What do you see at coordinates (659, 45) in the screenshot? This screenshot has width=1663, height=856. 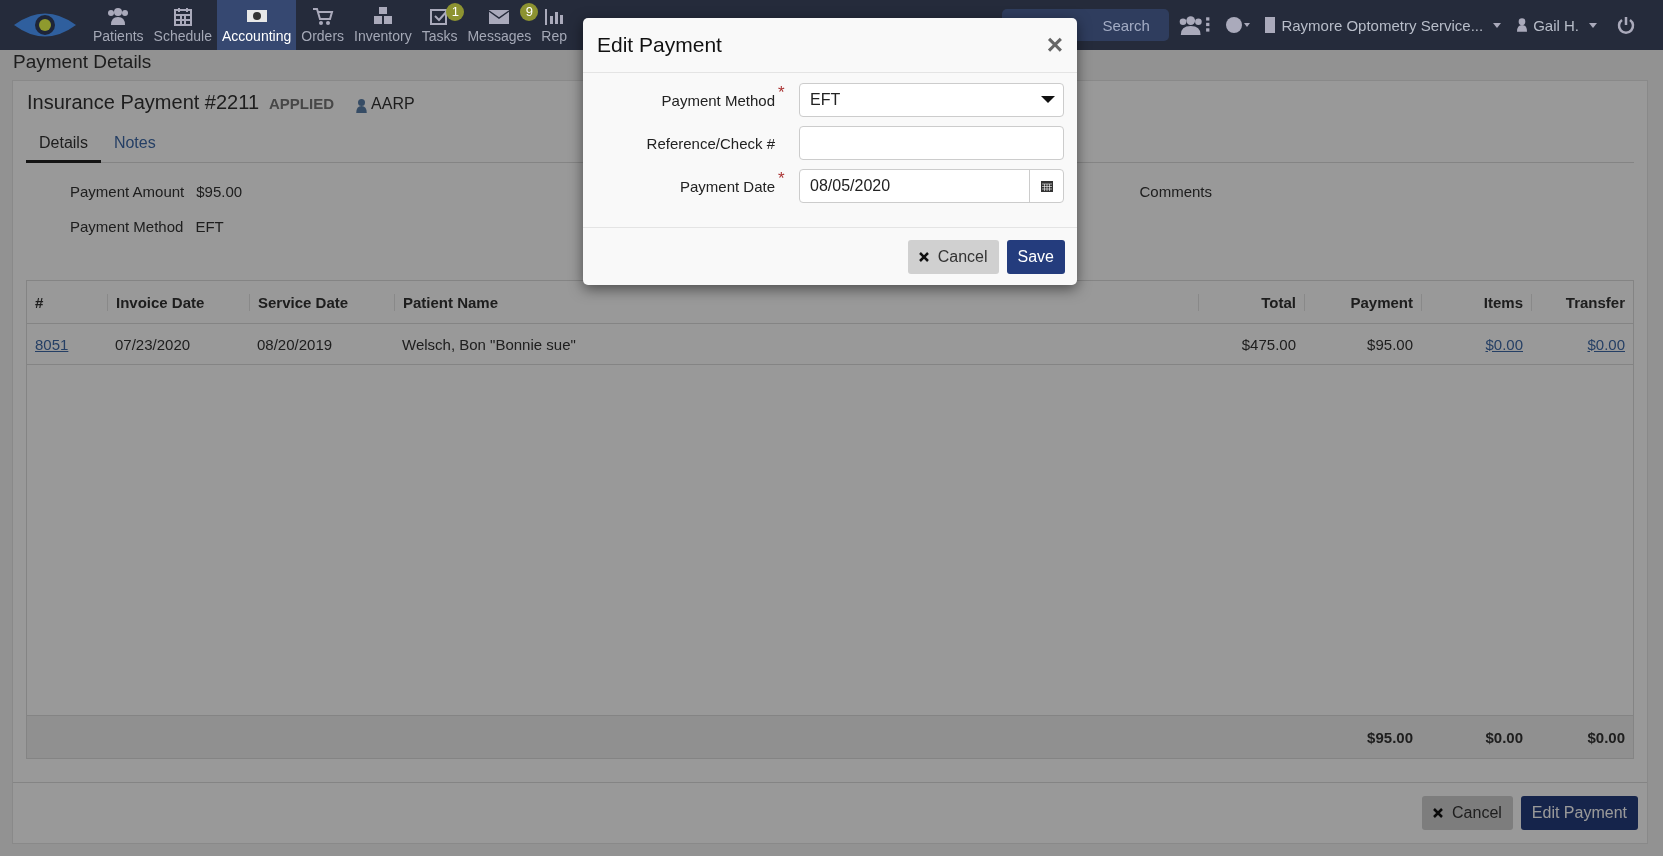 I see `dialog-title: Edit Payment` at bounding box center [659, 45].